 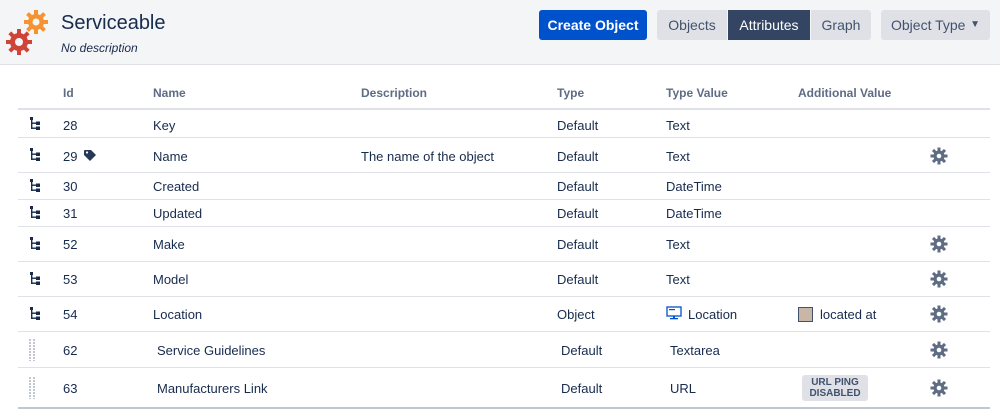 I want to click on row-type: Object, so click(x=576, y=314).